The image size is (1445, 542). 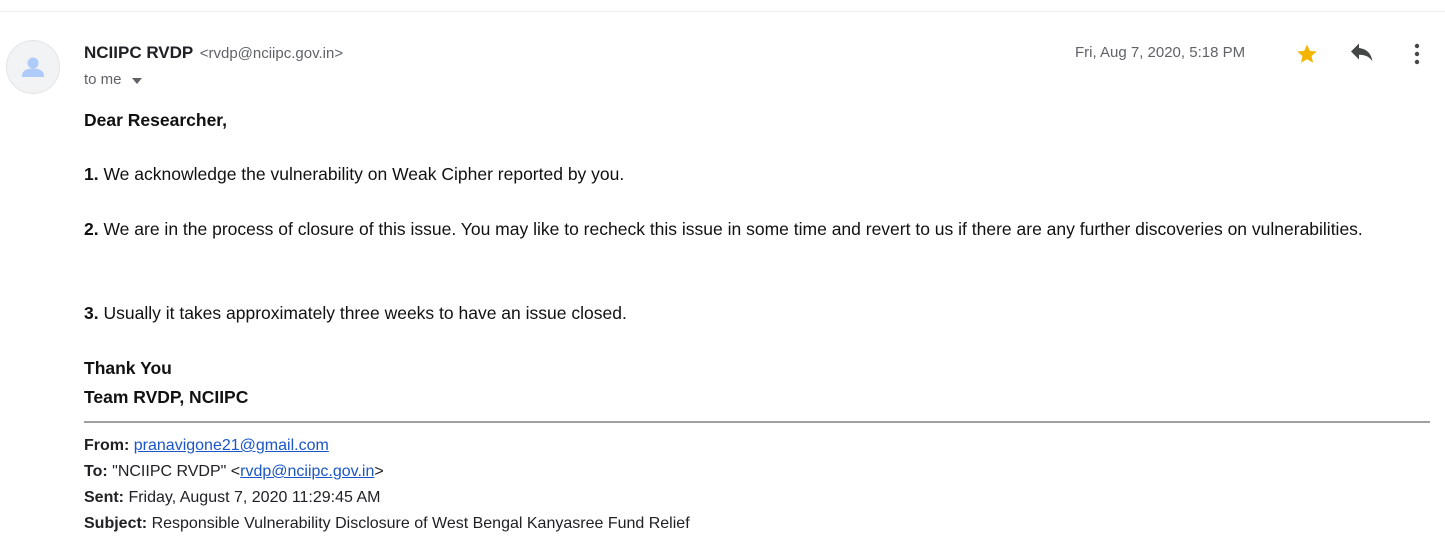 I want to click on sent-label: Sent:, so click(x=104, y=497).